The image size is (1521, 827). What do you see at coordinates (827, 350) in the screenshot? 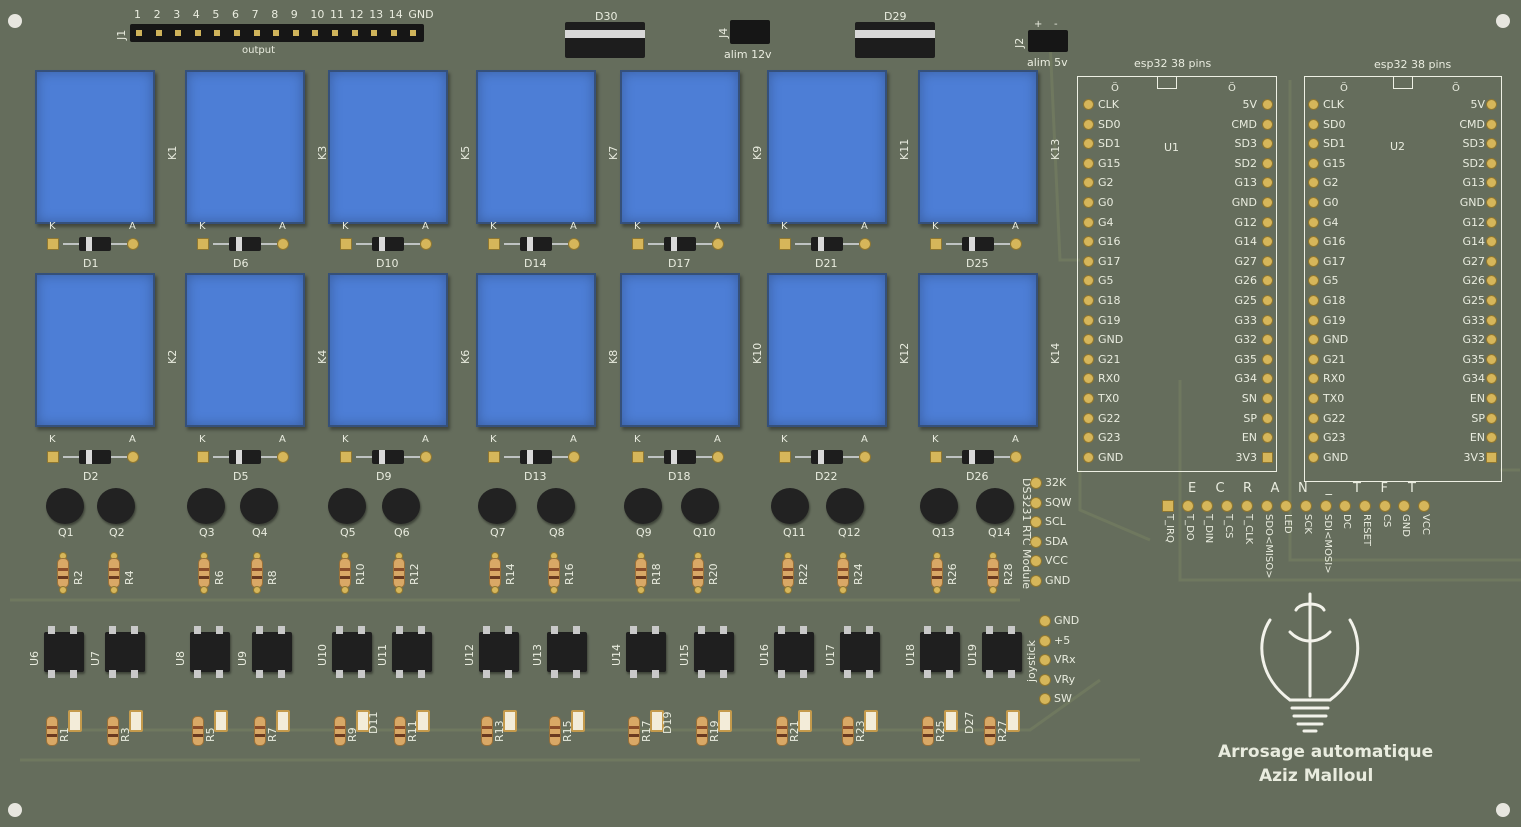
I see `relay-k12` at bounding box center [827, 350].